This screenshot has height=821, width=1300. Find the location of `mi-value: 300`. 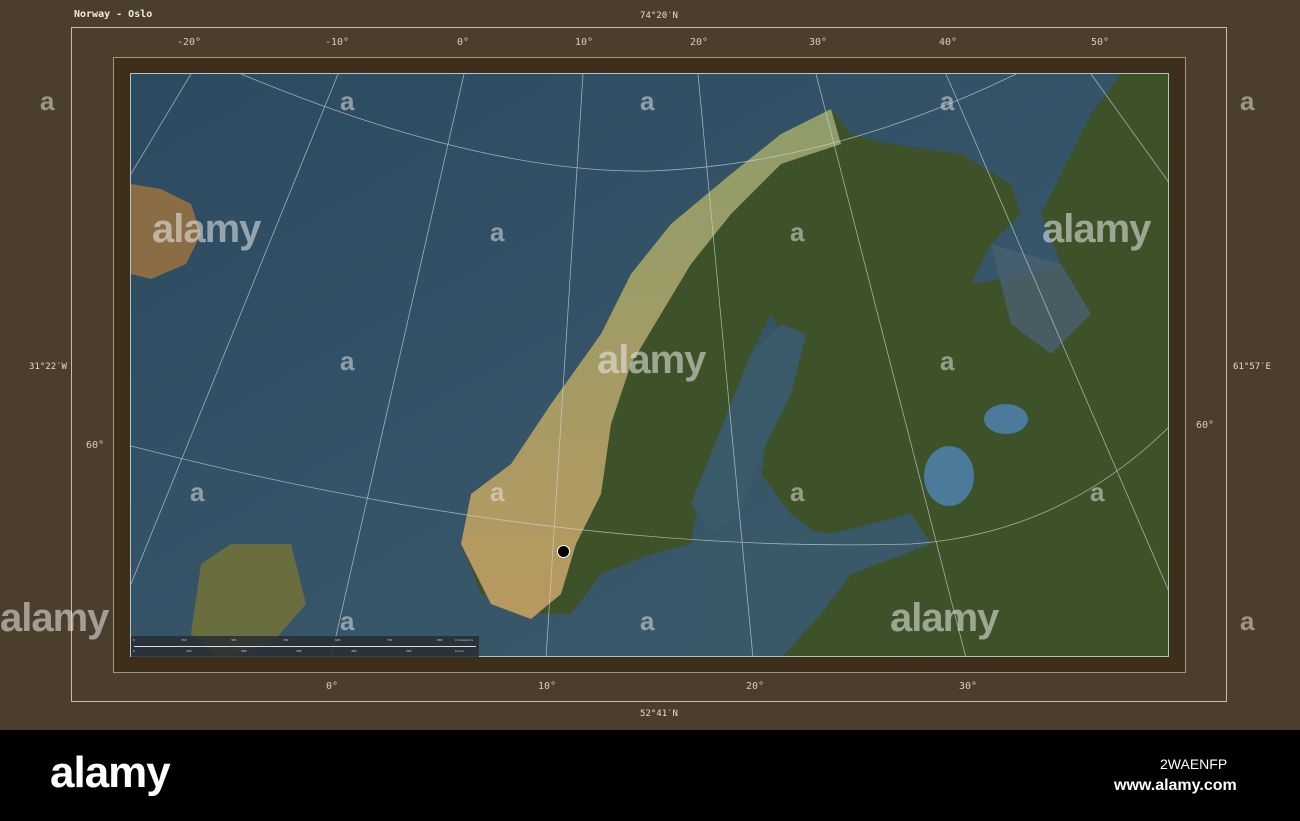

mi-value: 300 is located at coordinates (299, 651).